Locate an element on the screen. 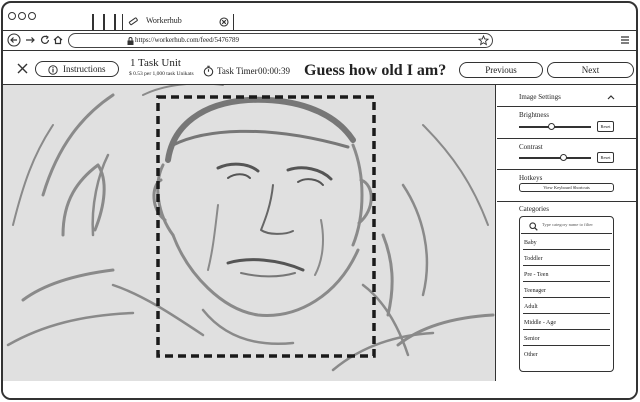  category-item-toddler: Toddler is located at coordinates (566, 258).